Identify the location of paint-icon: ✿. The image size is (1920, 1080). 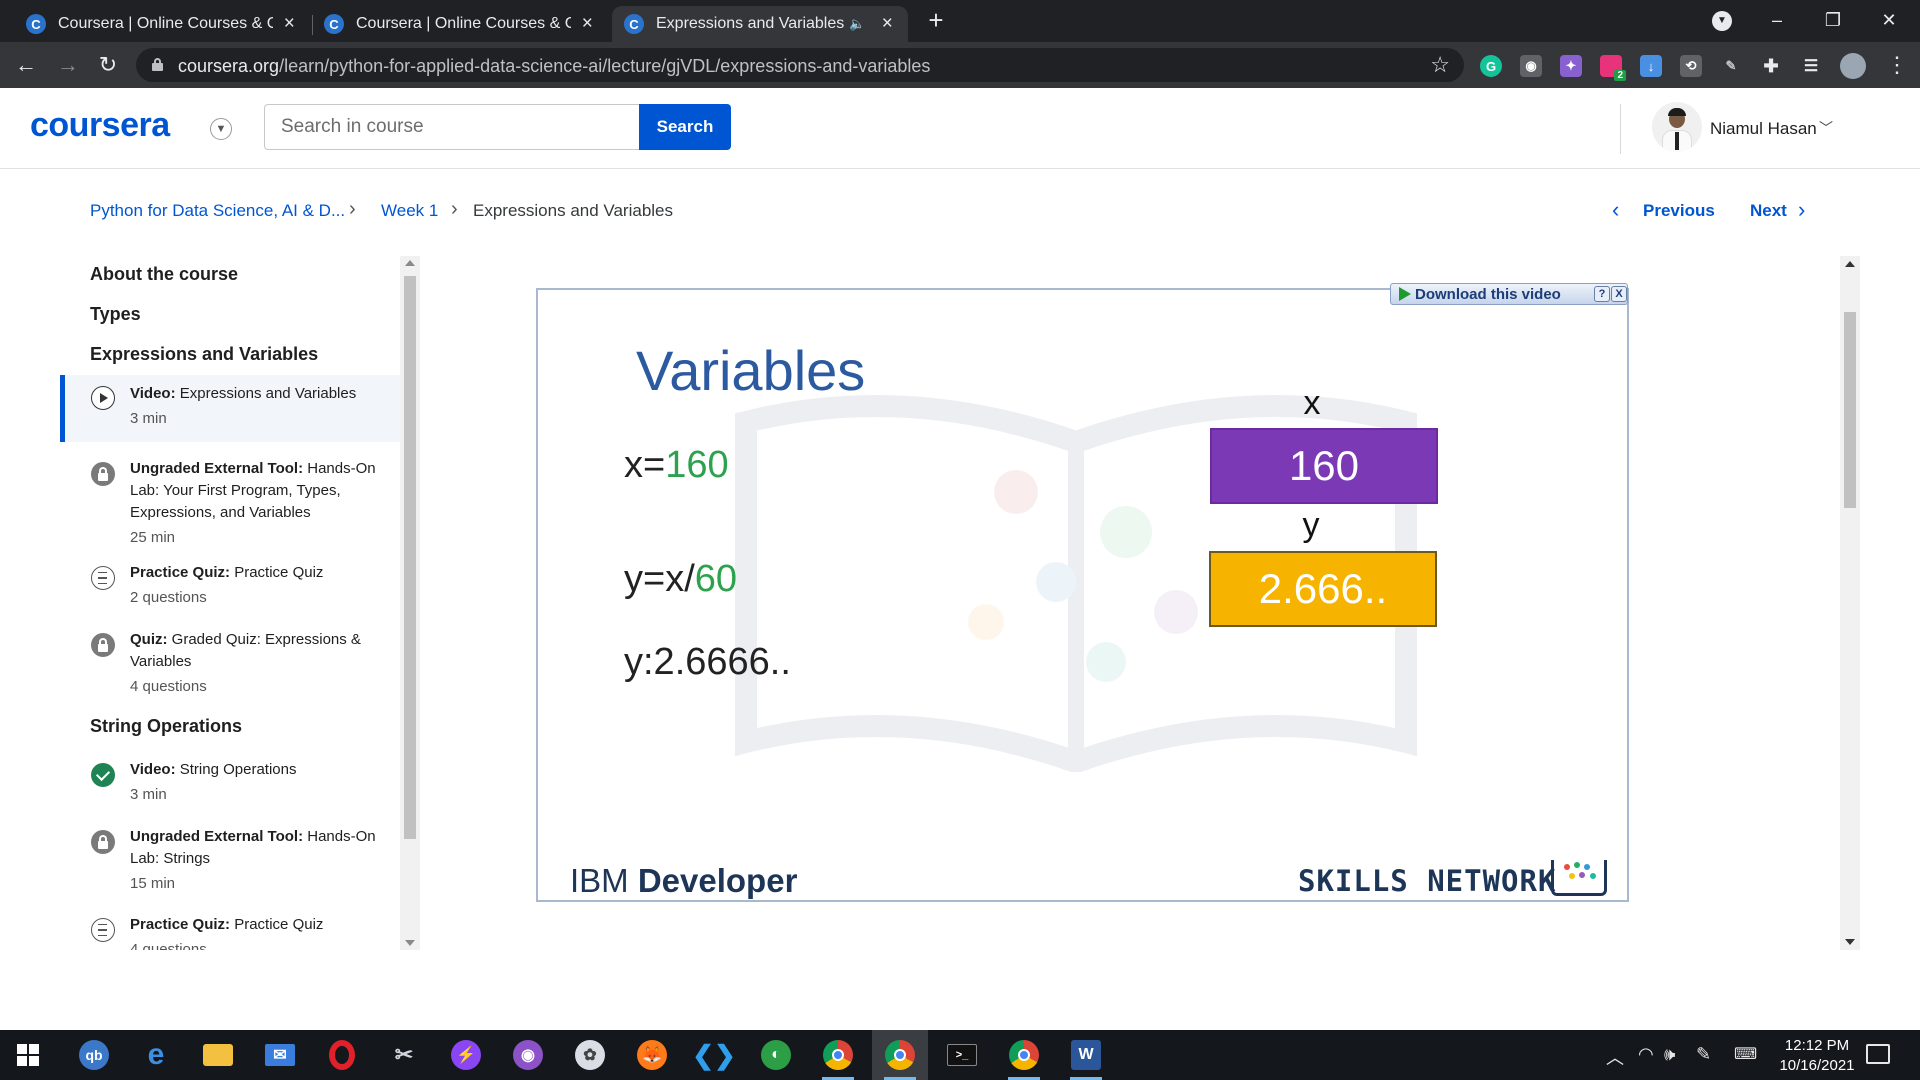
(590, 1055).